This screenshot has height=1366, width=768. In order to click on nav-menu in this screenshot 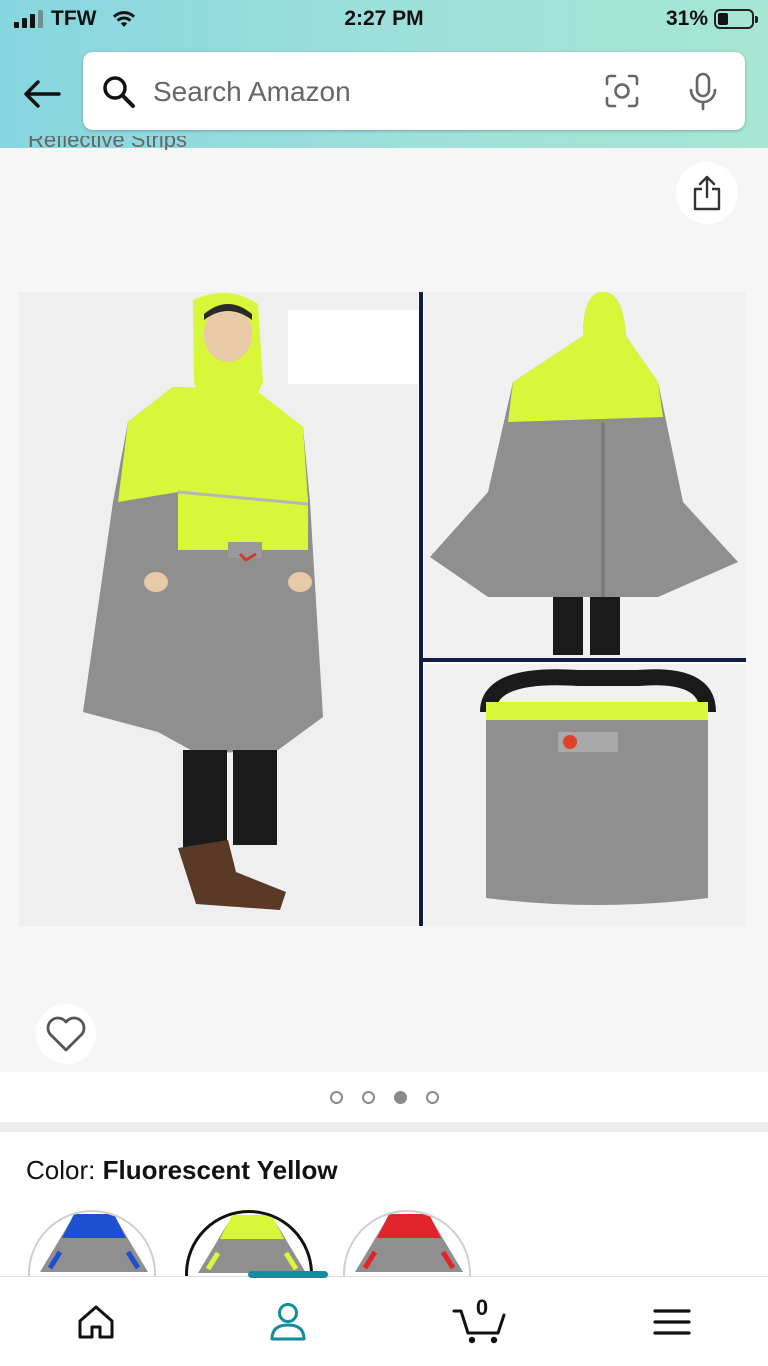, I will do `click(672, 1321)`.